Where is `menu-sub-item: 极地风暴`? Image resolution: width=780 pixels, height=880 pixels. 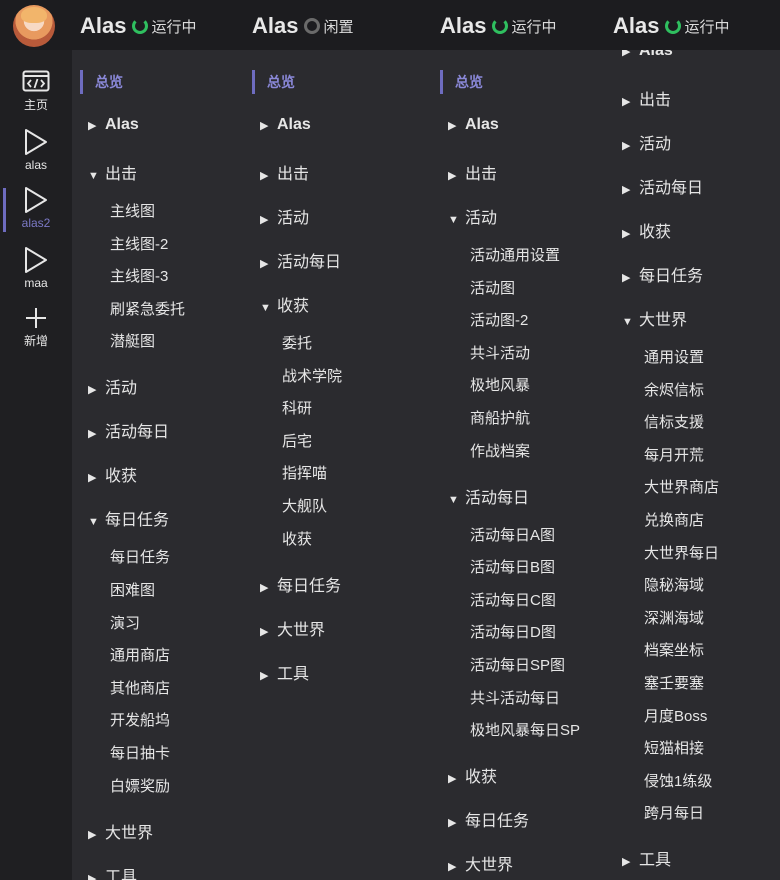 menu-sub-item: 极地风暴 is located at coordinates (500, 384).